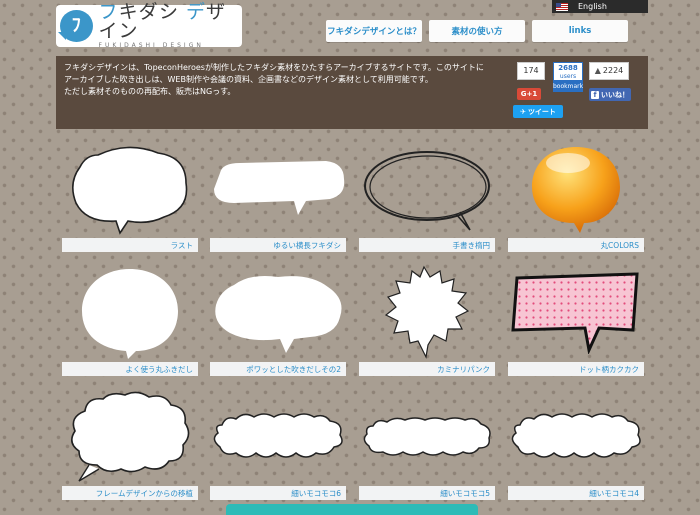 The height and width of the screenshot is (515, 700). Describe the element at coordinates (576, 369) in the screenshot. I see `bubble-label: ドット柄カクカク` at that location.